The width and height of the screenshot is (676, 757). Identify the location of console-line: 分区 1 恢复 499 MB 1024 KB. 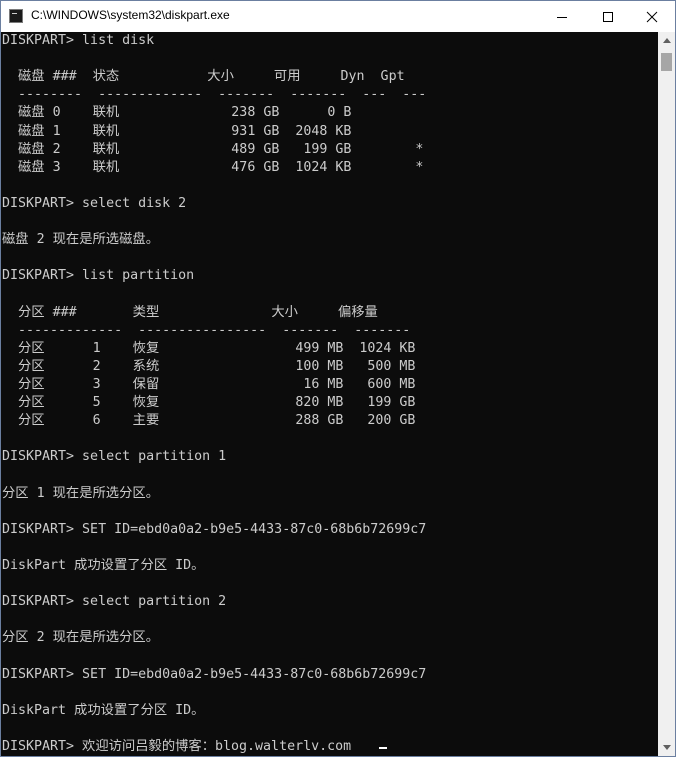
(209, 348).